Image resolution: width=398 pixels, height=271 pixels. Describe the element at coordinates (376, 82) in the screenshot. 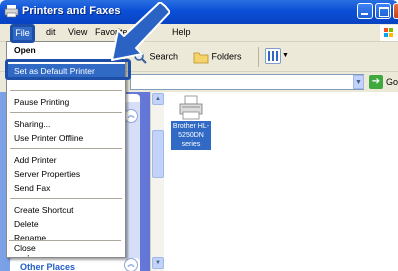

I see `go-arrow-icon: ➔` at that location.